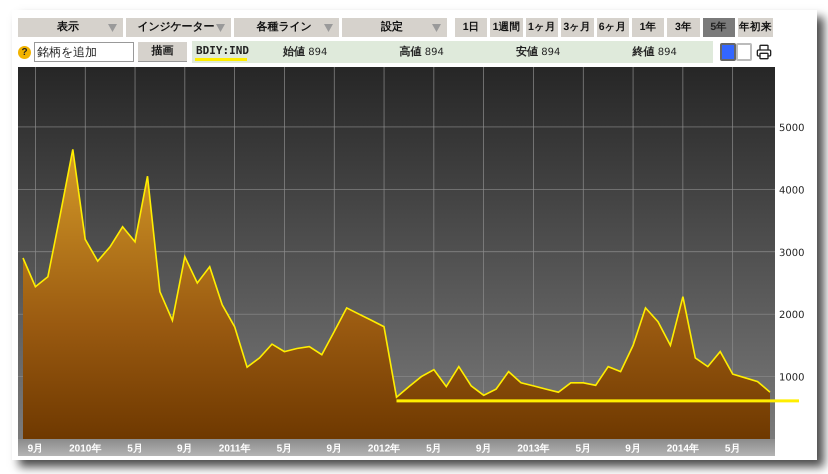 The height and width of the screenshot is (474, 828). I want to click on y-axis-label: 1000, so click(791, 378).